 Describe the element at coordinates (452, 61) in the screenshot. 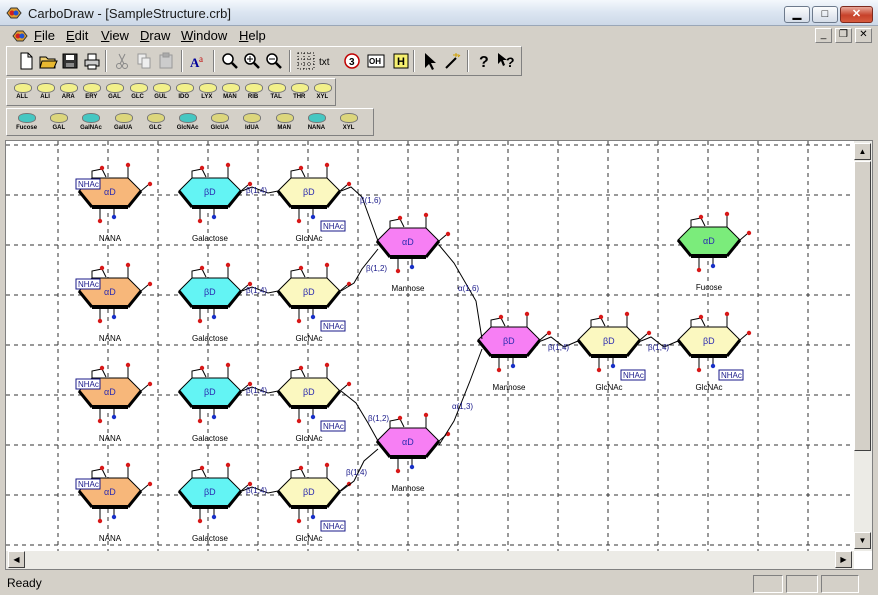

I see `magic-wand-button` at that location.